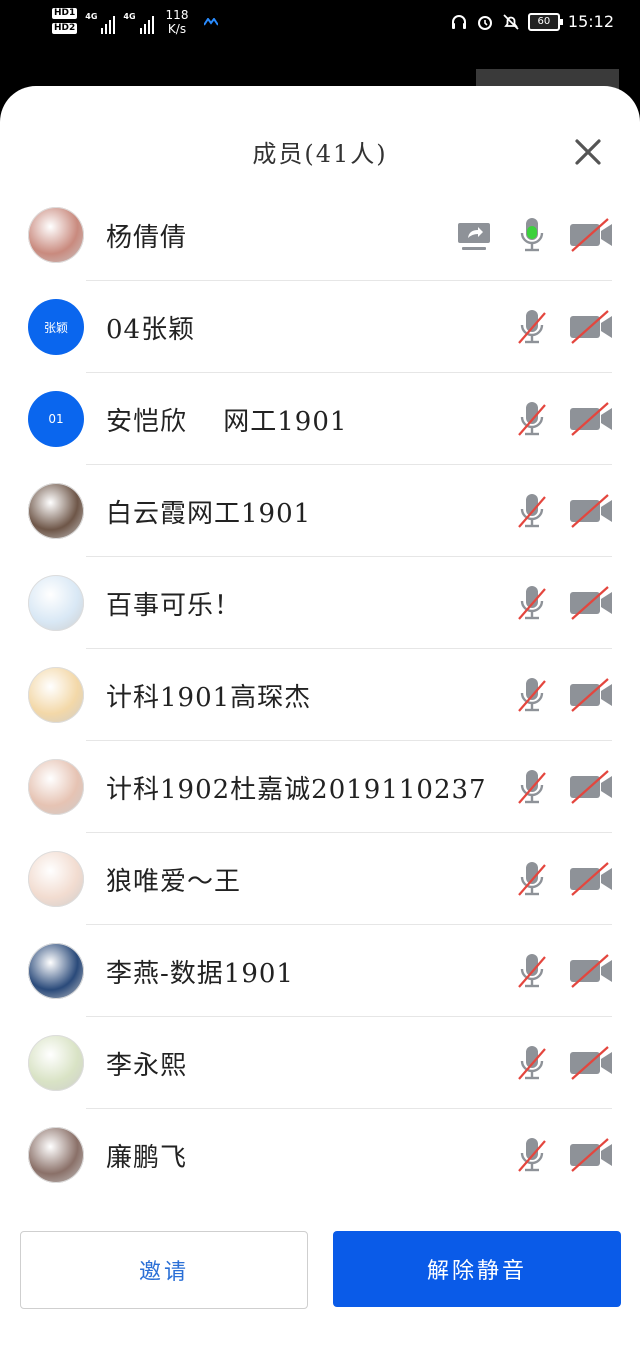 The height and width of the screenshot is (1369, 640). I want to click on avatar: 01, so click(56, 419).